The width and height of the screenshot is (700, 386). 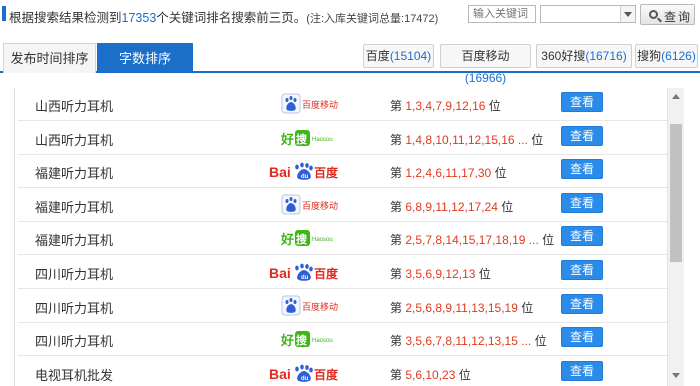 I want to click on rank-cell: 第 2,5,6,8,9,11,13,15,19 位, so click(x=461, y=307).